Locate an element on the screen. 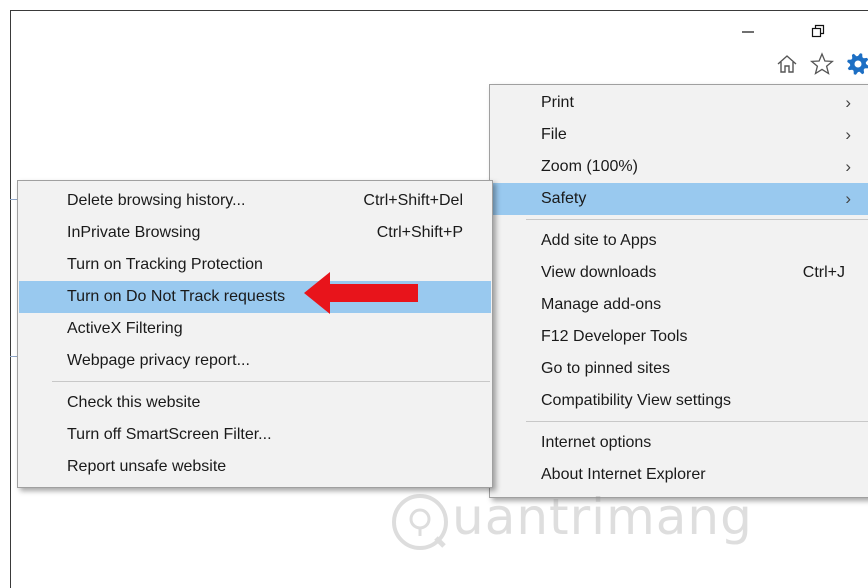 This screenshot has height=588, width=868. favorites-button is located at coordinates (822, 64).